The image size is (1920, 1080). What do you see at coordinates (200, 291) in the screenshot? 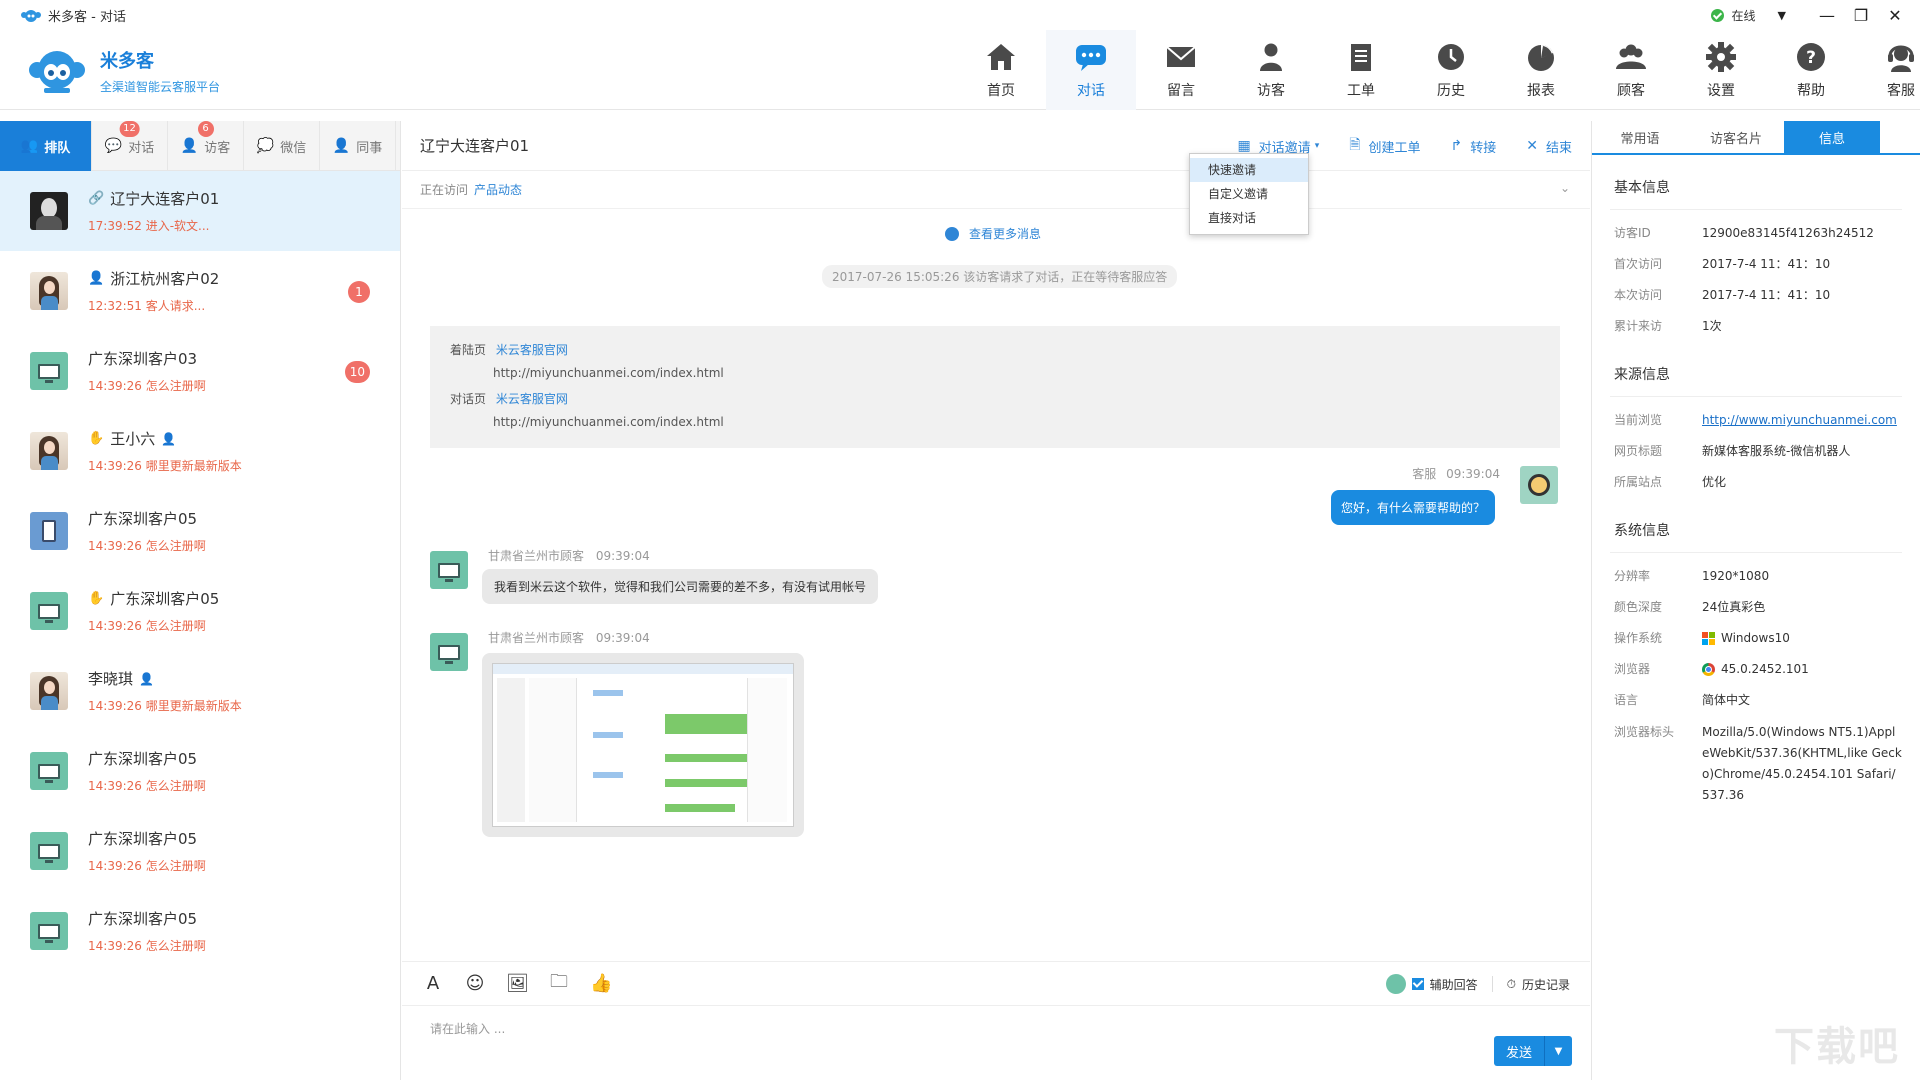
I see `customer-item: 👤 浙江杭州客户02 12:32:51 客人请求... 1` at bounding box center [200, 291].